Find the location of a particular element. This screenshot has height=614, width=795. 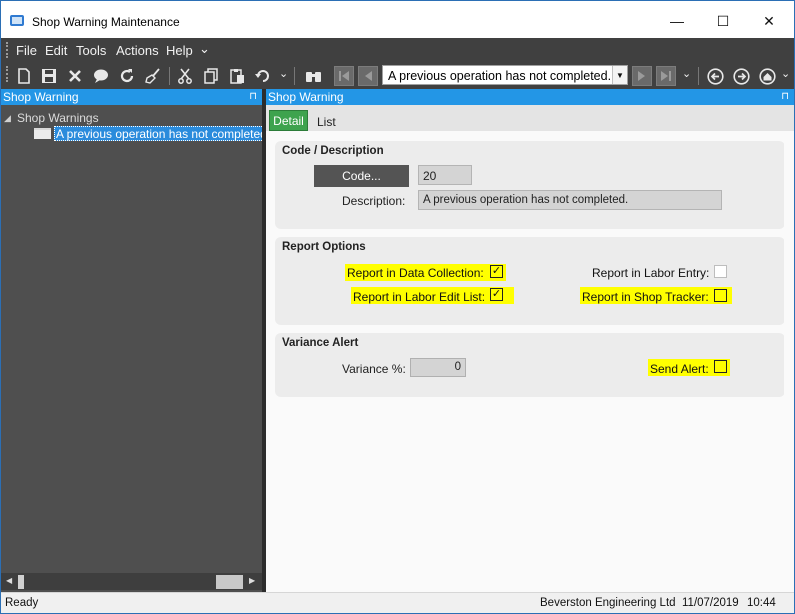

back-icon is located at coordinates (715, 76).